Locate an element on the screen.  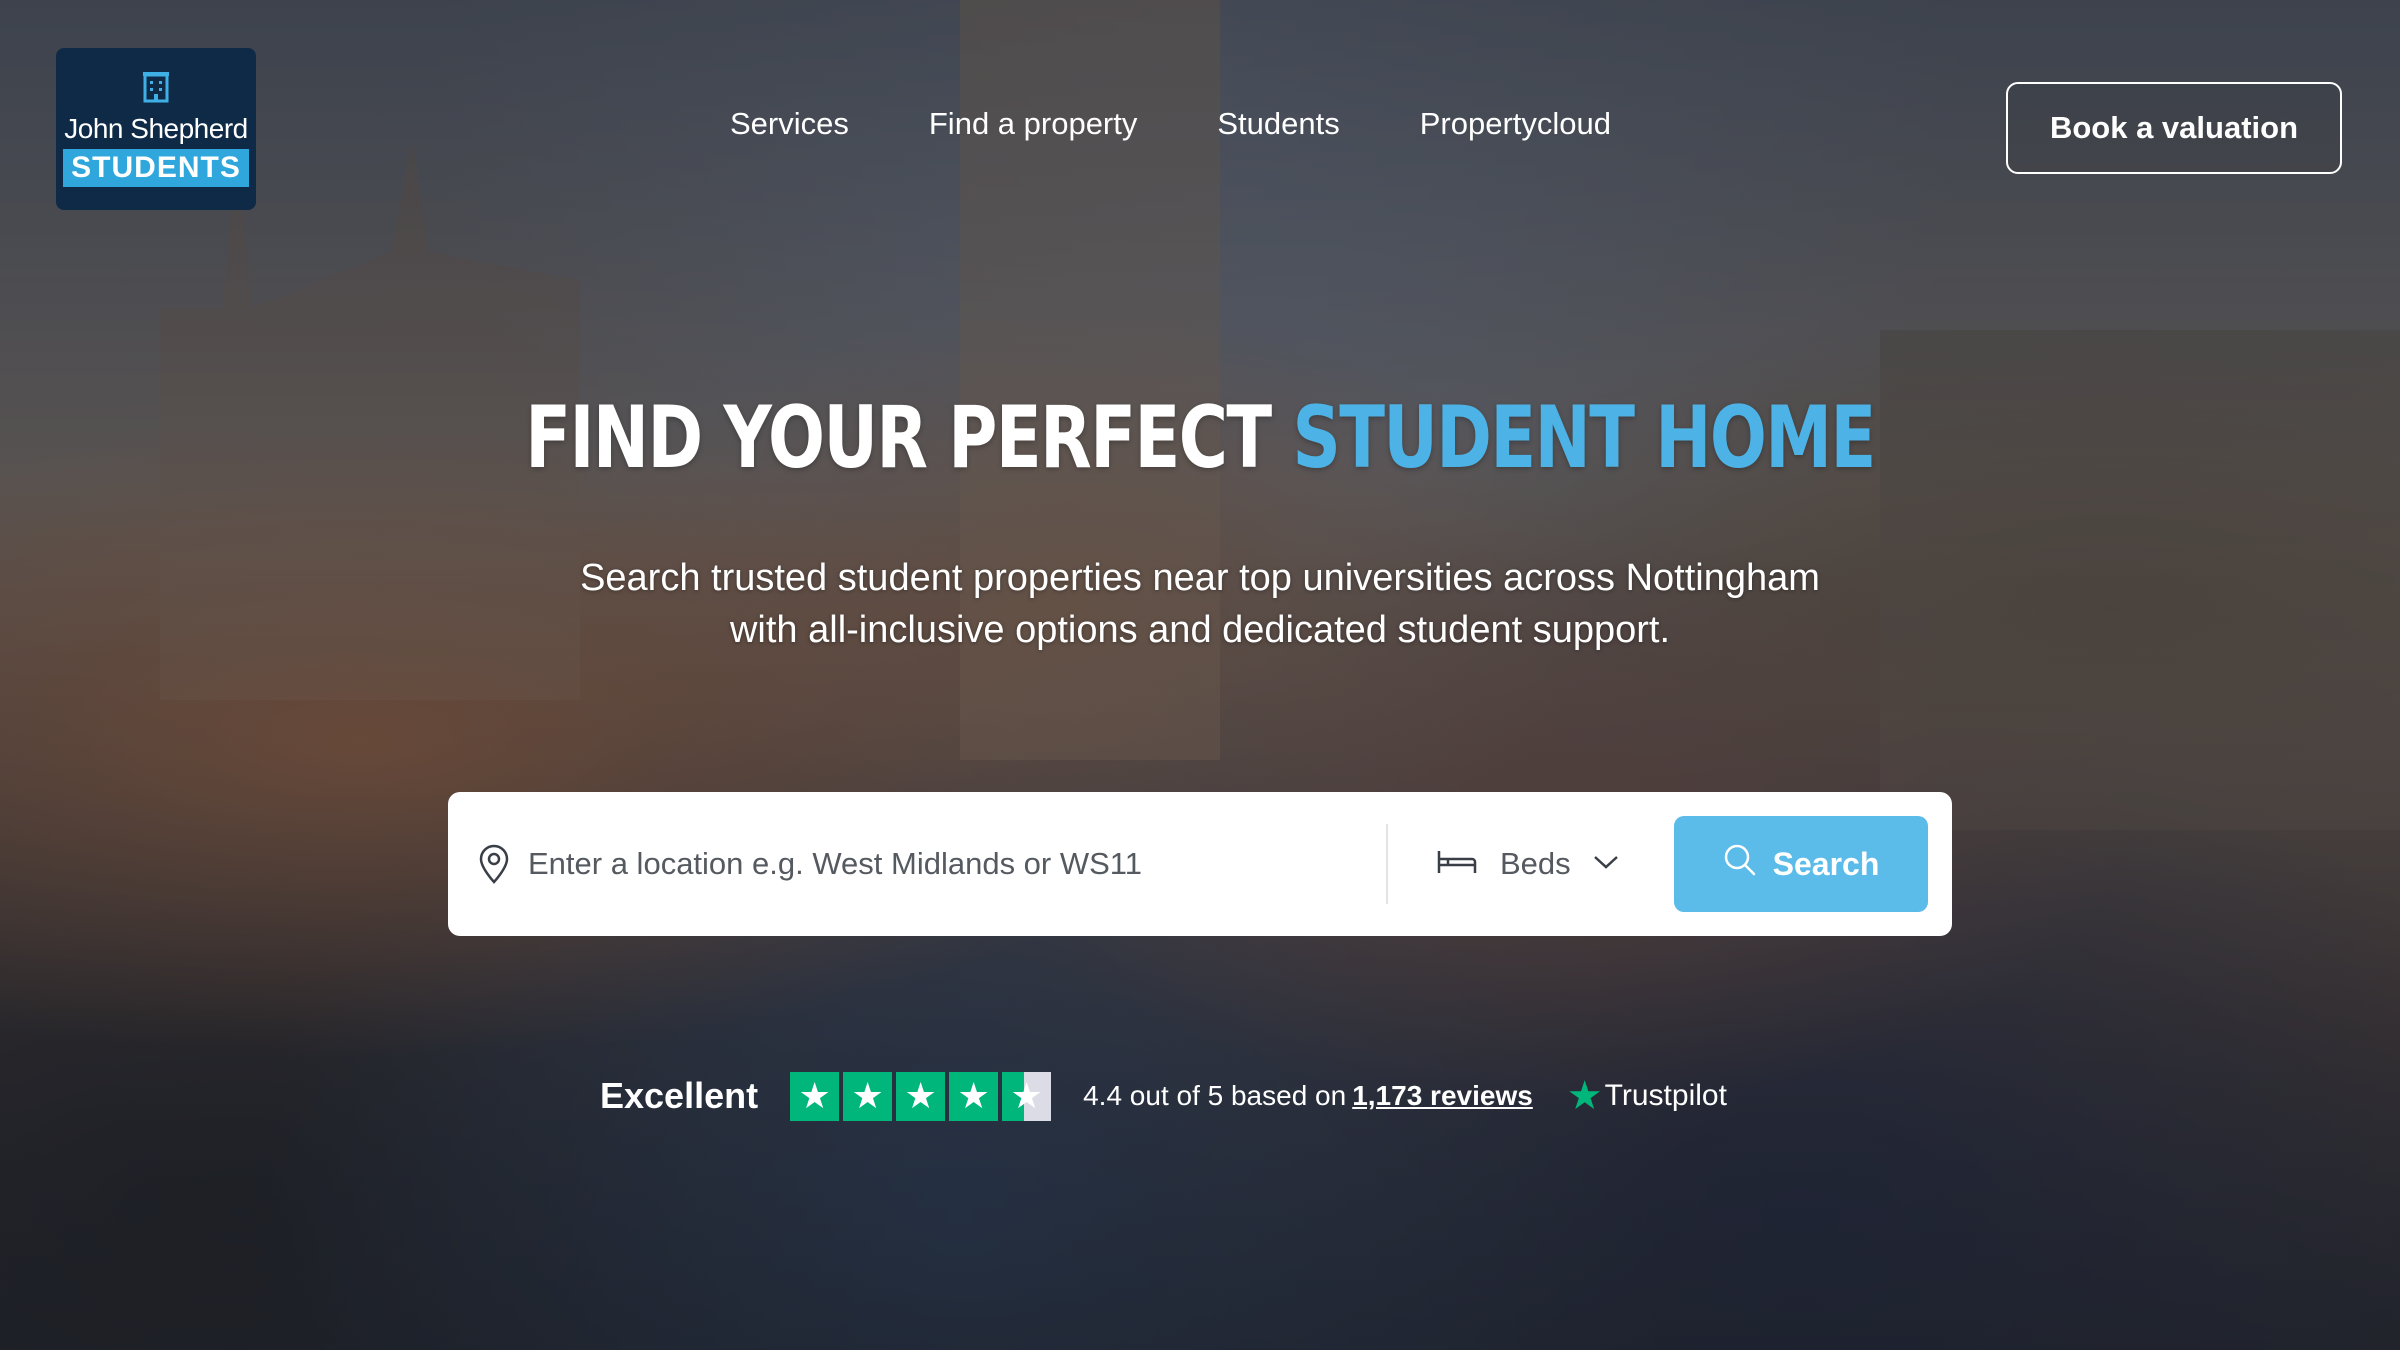
location-pin-icon is located at coordinates (494, 864).